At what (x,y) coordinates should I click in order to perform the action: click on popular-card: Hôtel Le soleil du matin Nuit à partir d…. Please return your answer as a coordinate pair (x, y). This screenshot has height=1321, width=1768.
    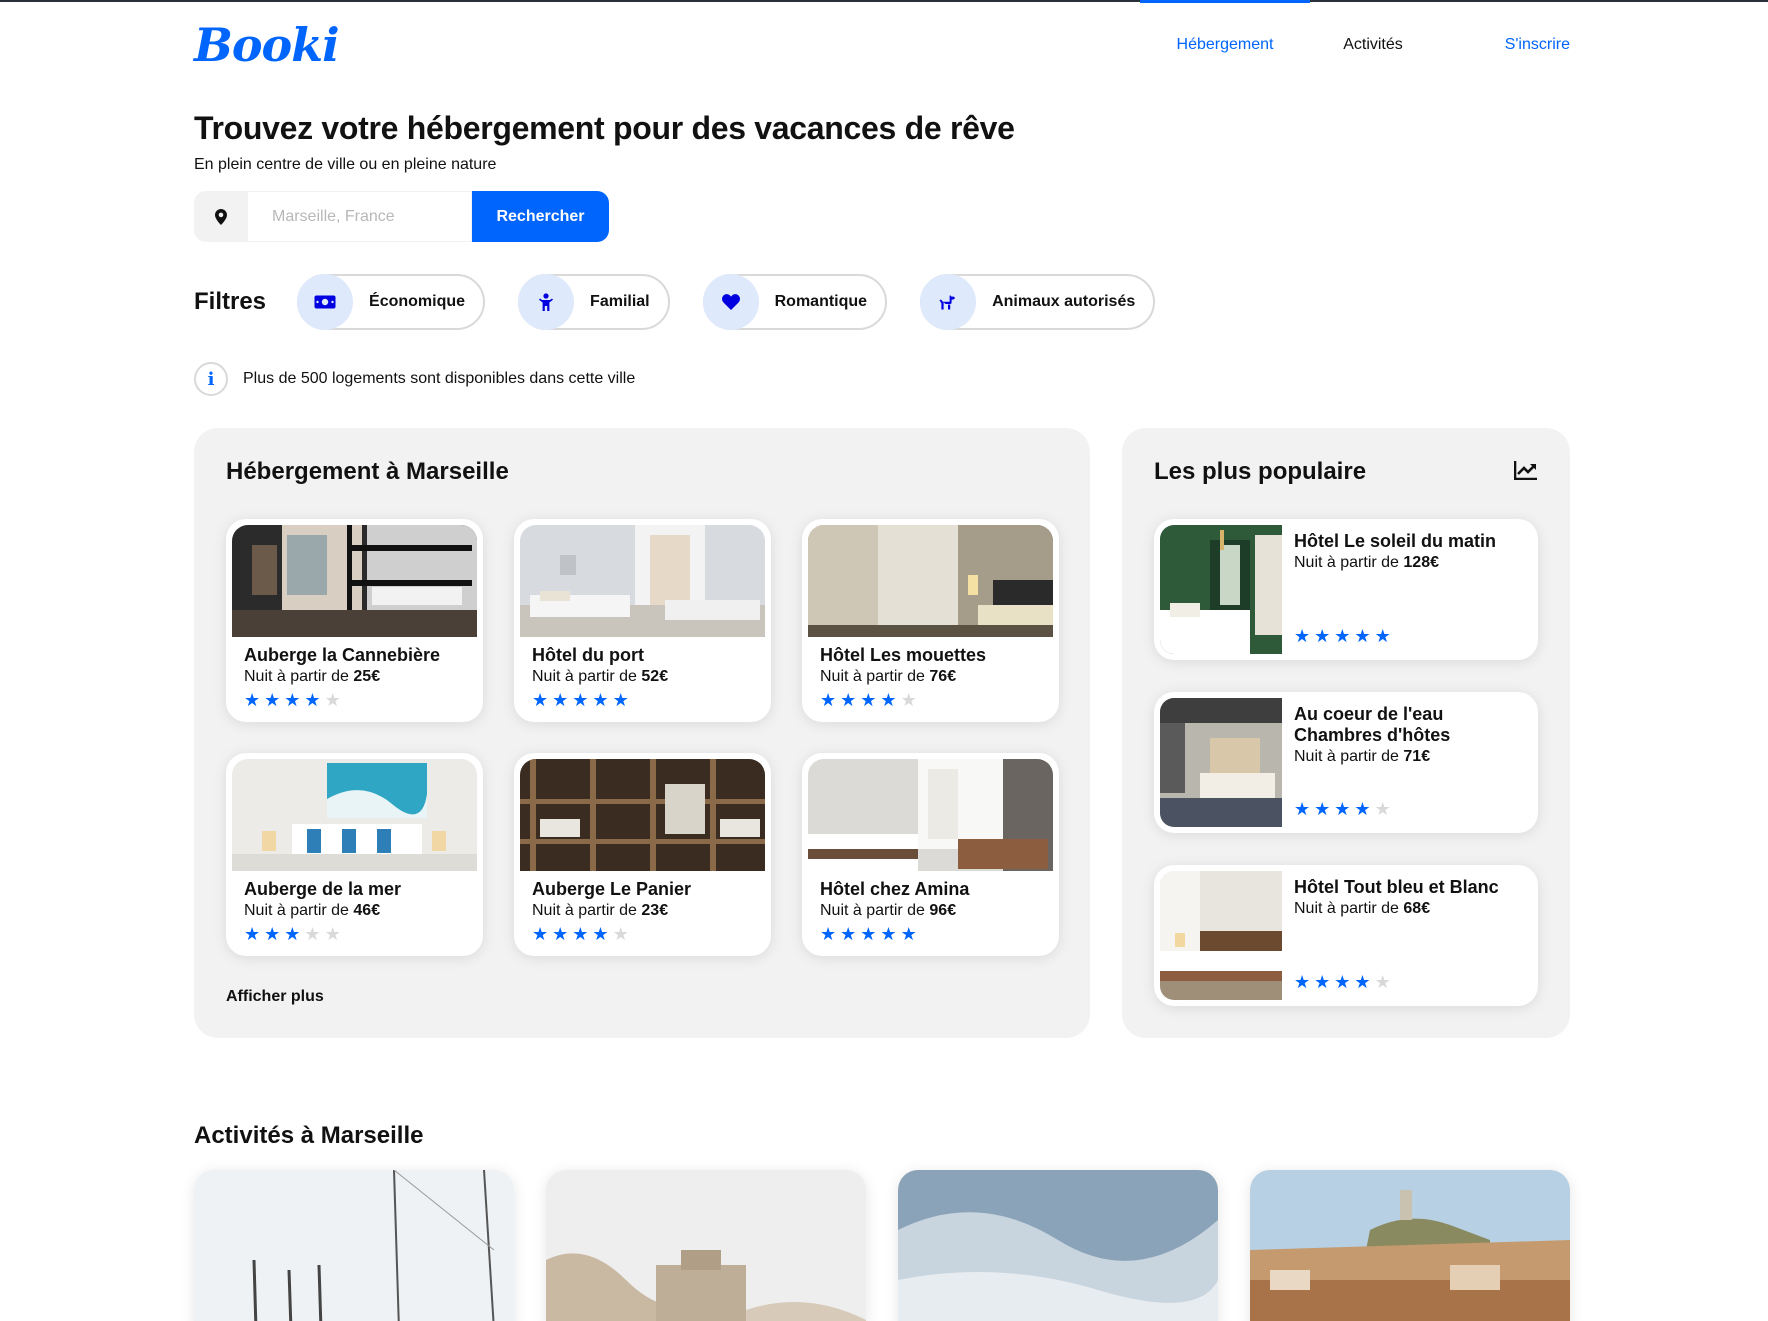
    Looking at the image, I should click on (1346, 589).